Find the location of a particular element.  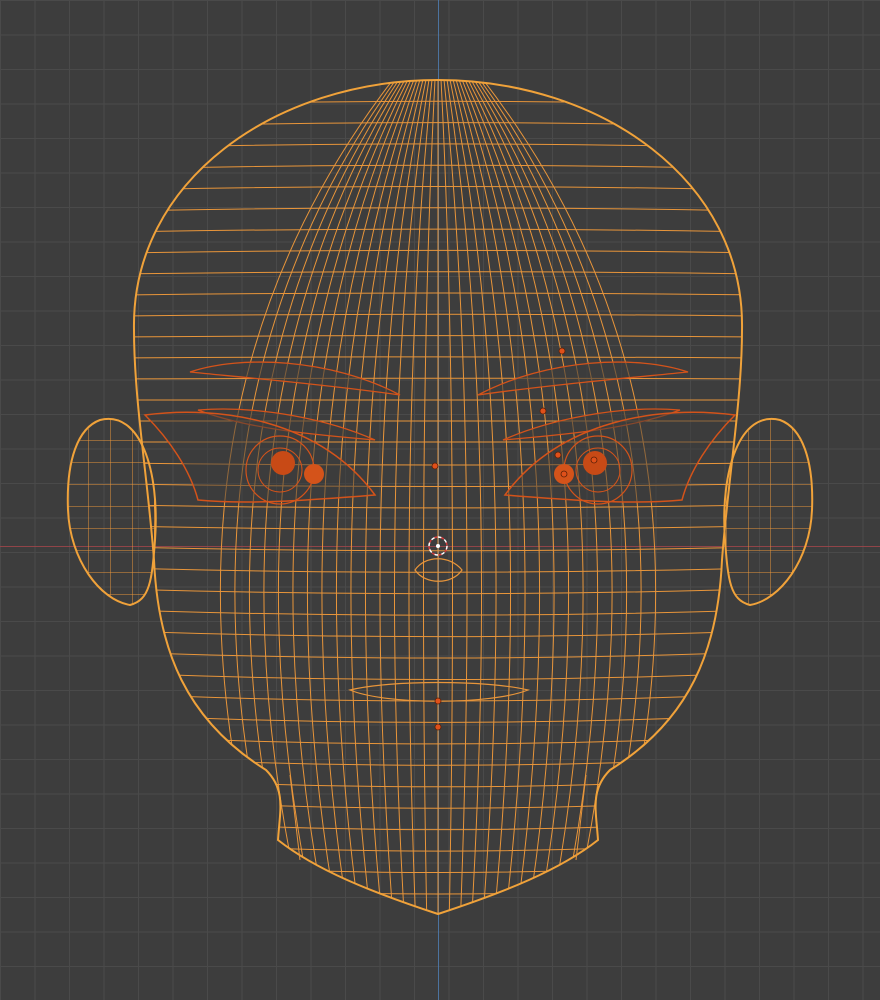

right-ear-mesh is located at coordinates (768, 511).